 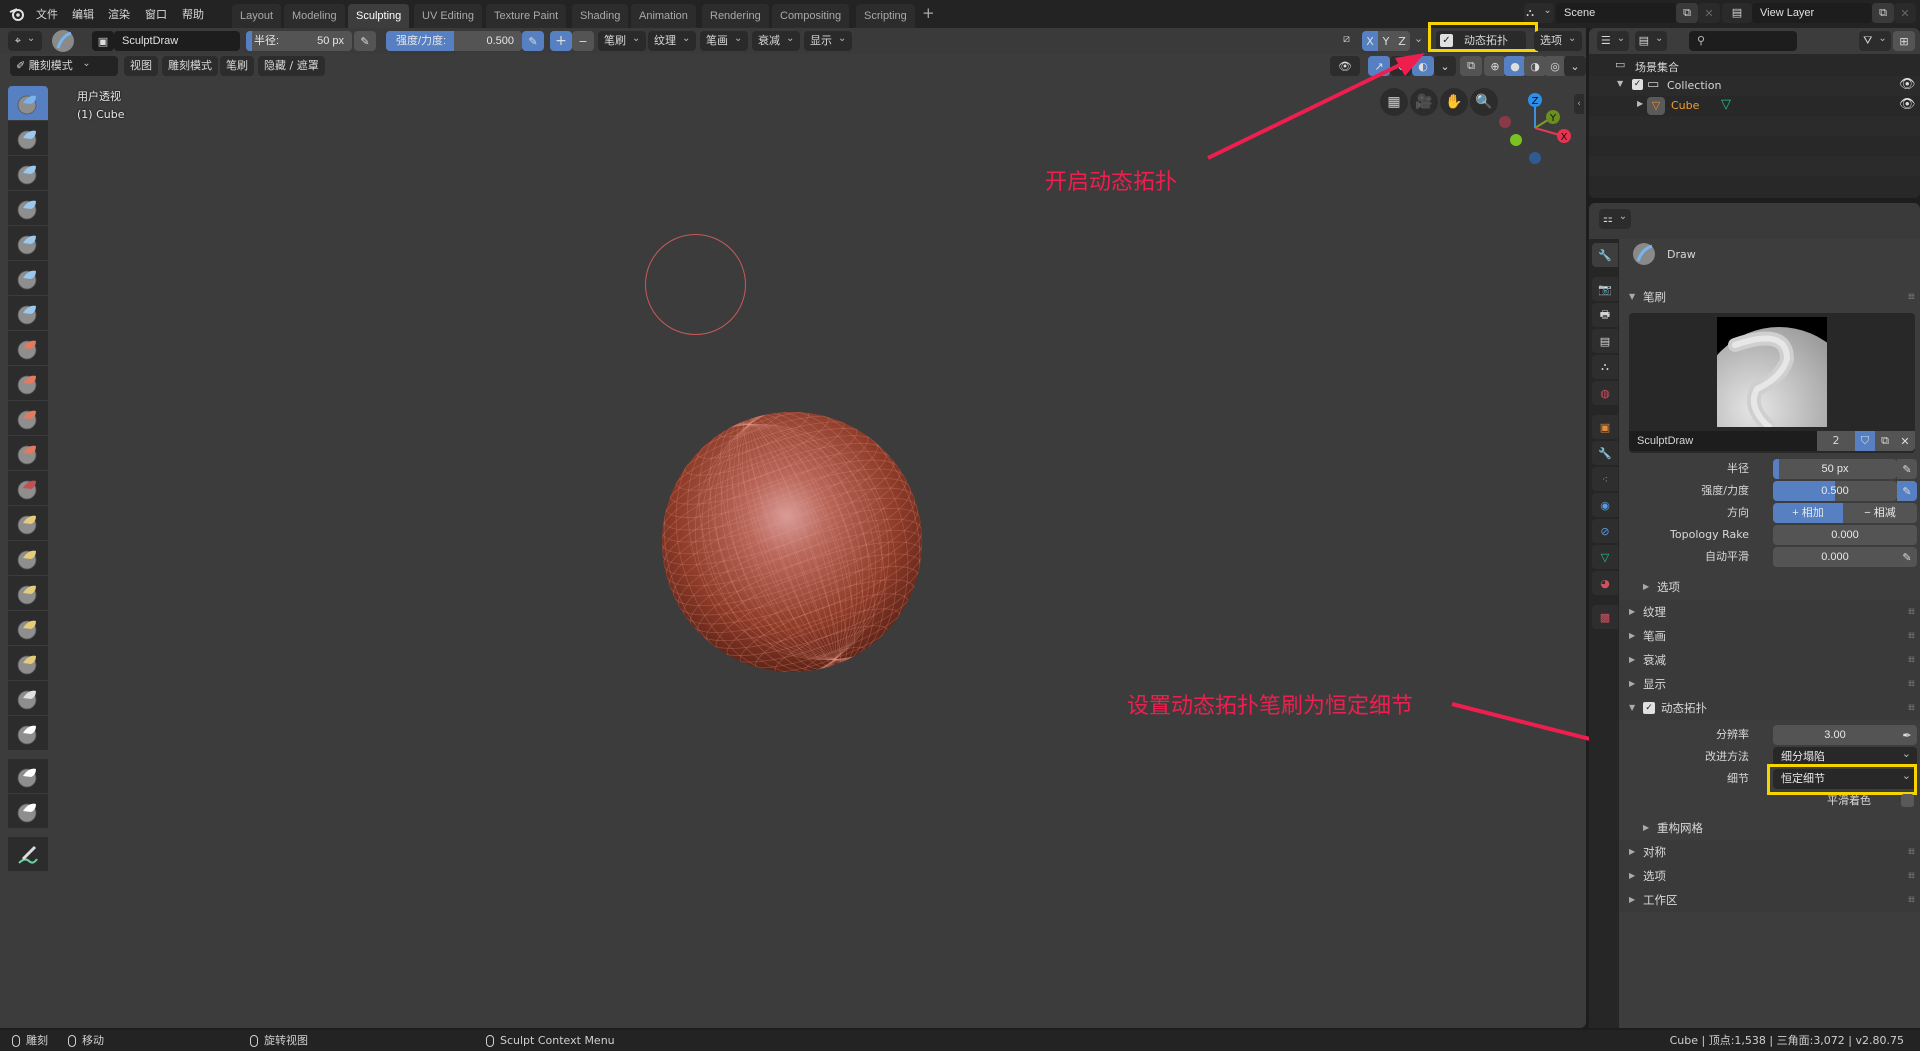 I want to click on brush-name-field: SculptDraw, so click(x=177, y=41).